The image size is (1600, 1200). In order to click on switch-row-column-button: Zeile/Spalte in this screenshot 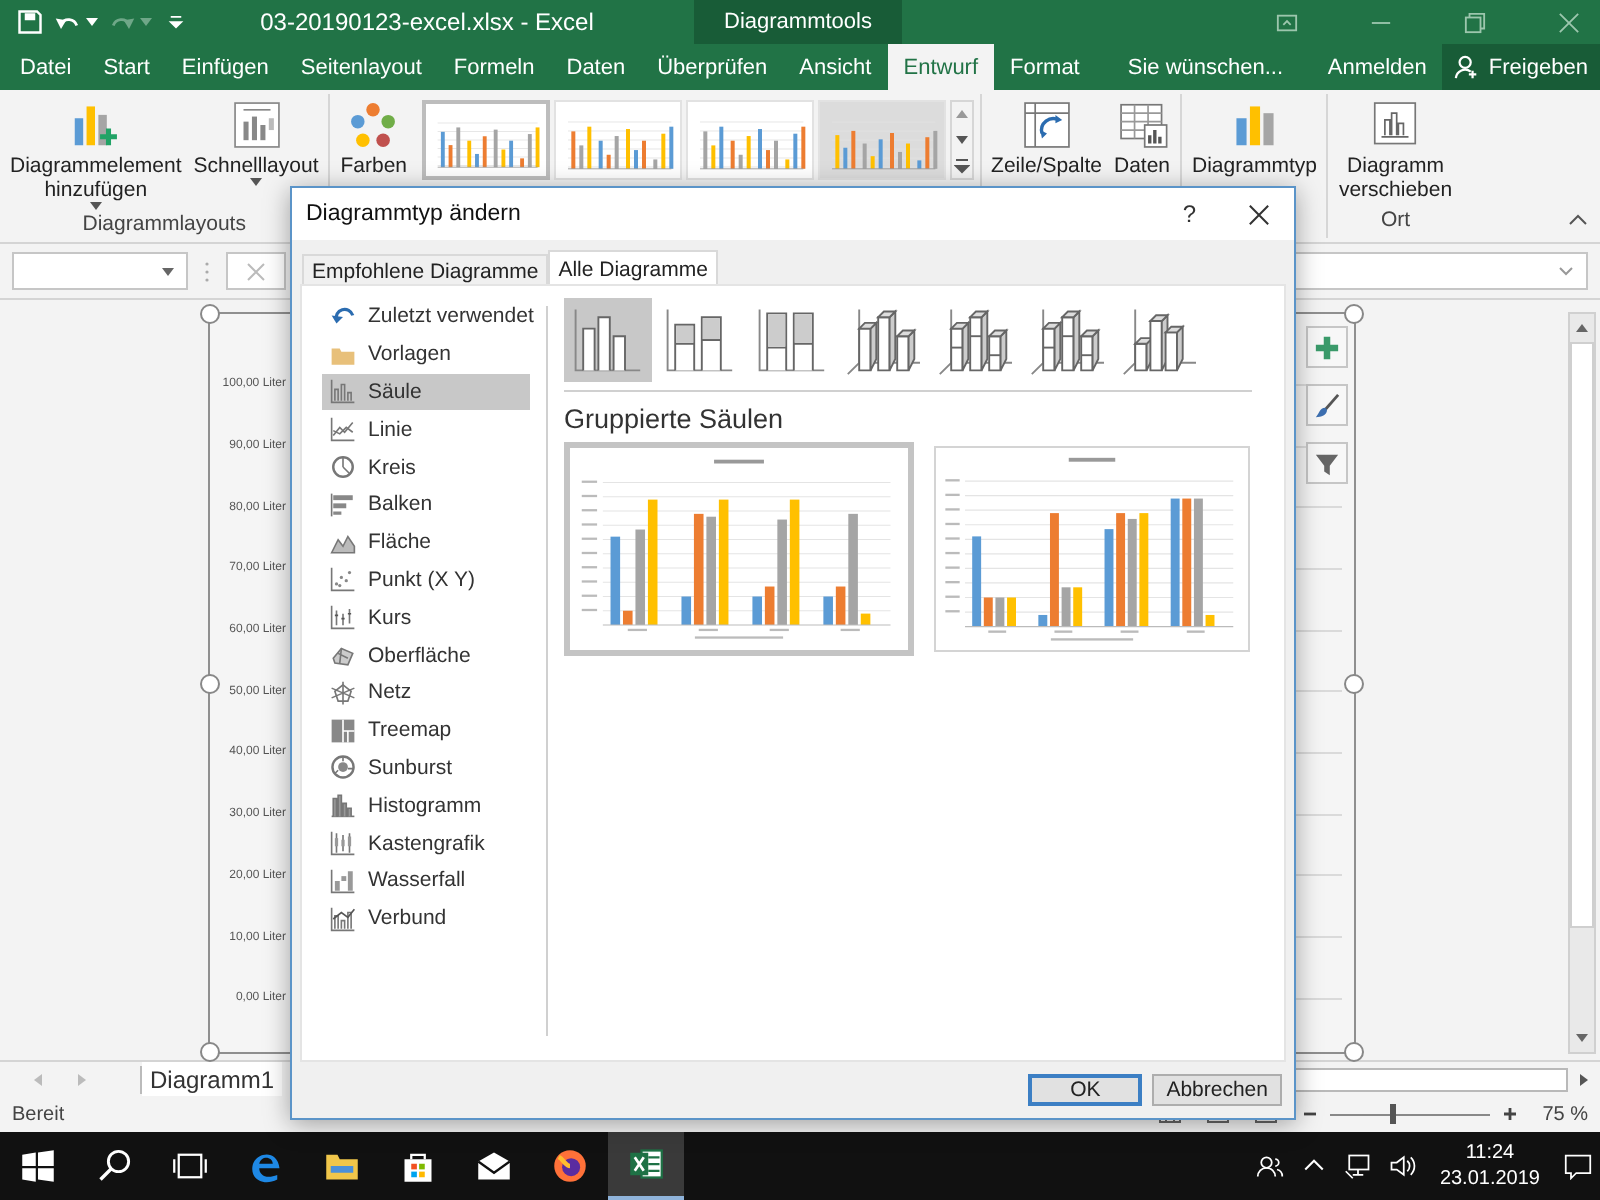, I will do `click(1046, 138)`.